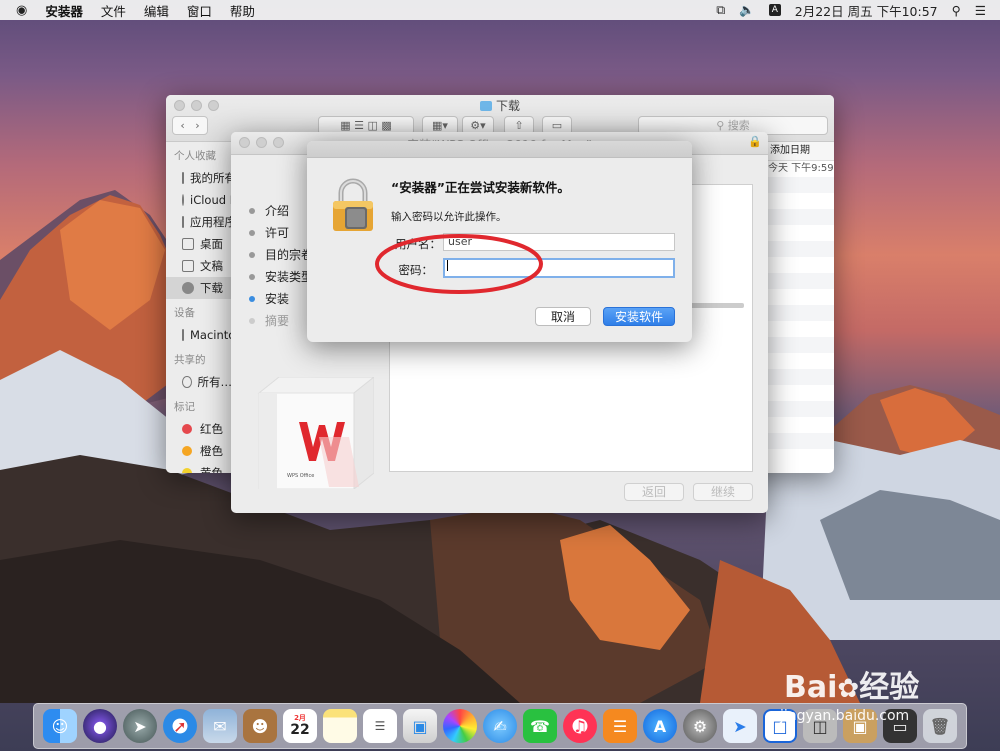  I want to click on tag-icon: ▭, so click(557, 125).